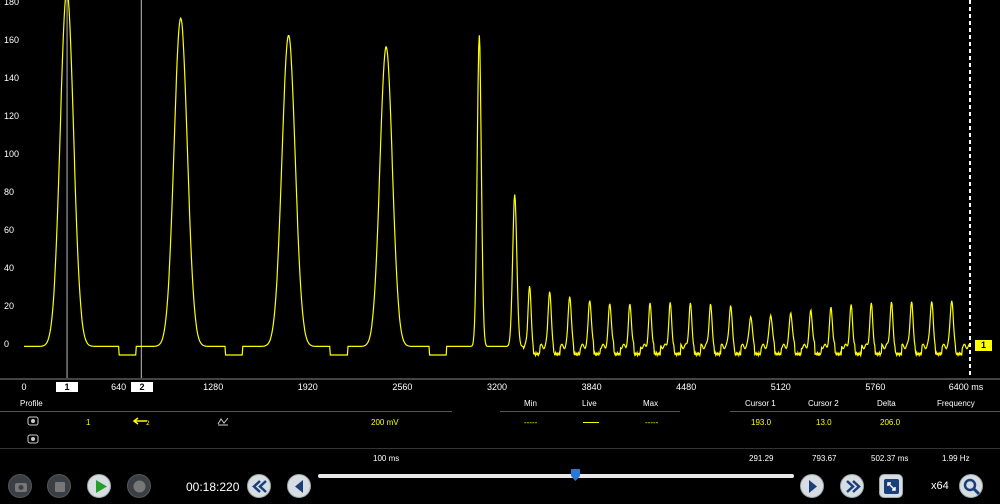  What do you see at coordinates (591, 387) in the screenshot?
I see `x-tick-label: 3840` at bounding box center [591, 387].